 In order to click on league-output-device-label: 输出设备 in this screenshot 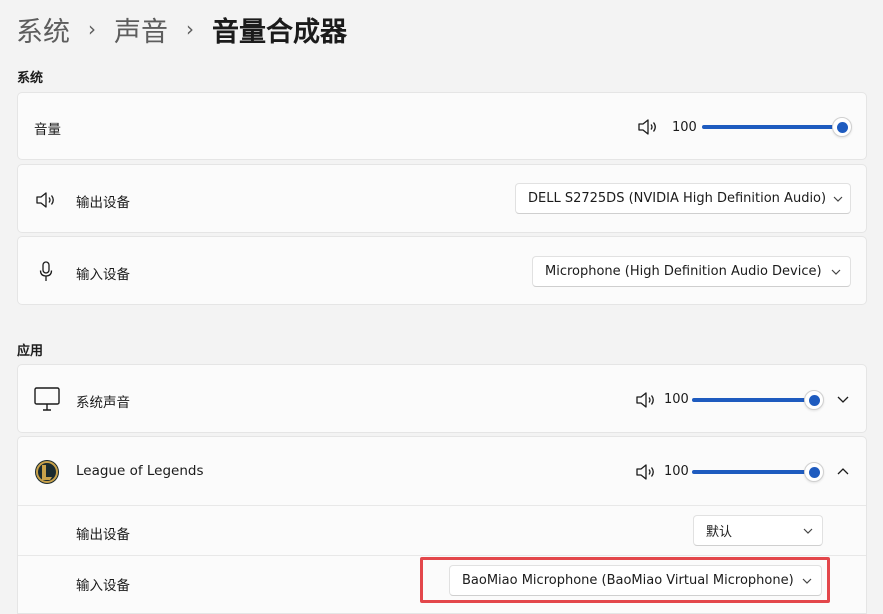, I will do `click(103, 535)`.